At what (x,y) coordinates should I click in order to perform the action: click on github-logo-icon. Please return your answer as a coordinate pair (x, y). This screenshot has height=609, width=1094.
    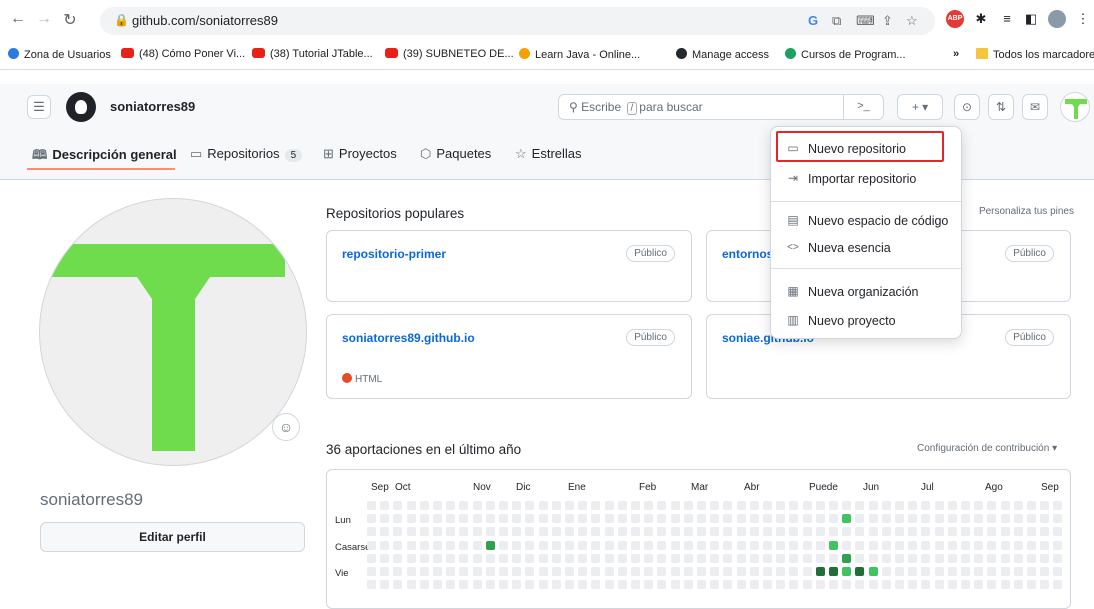
    Looking at the image, I should click on (81, 107).